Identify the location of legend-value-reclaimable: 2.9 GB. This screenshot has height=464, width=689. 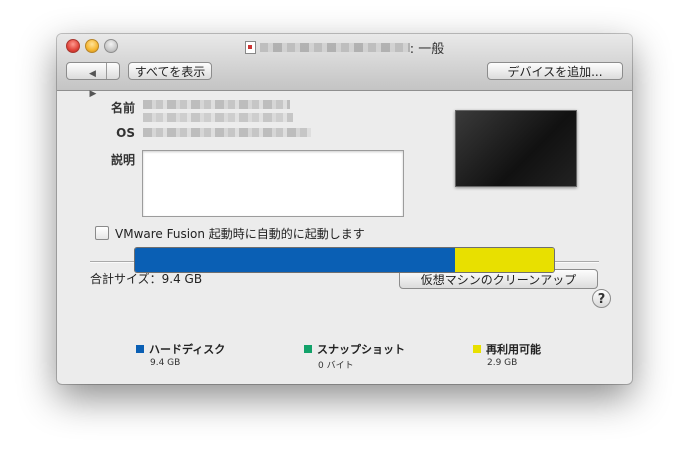
(502, 363).